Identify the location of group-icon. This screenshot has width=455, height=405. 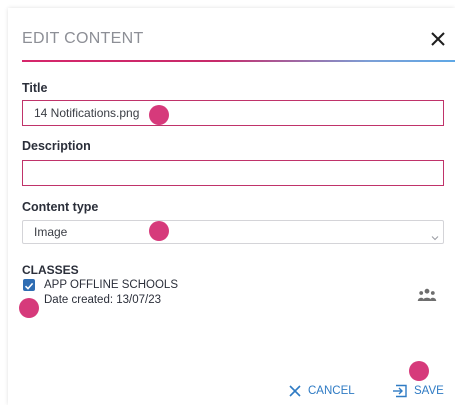
(427, 295).